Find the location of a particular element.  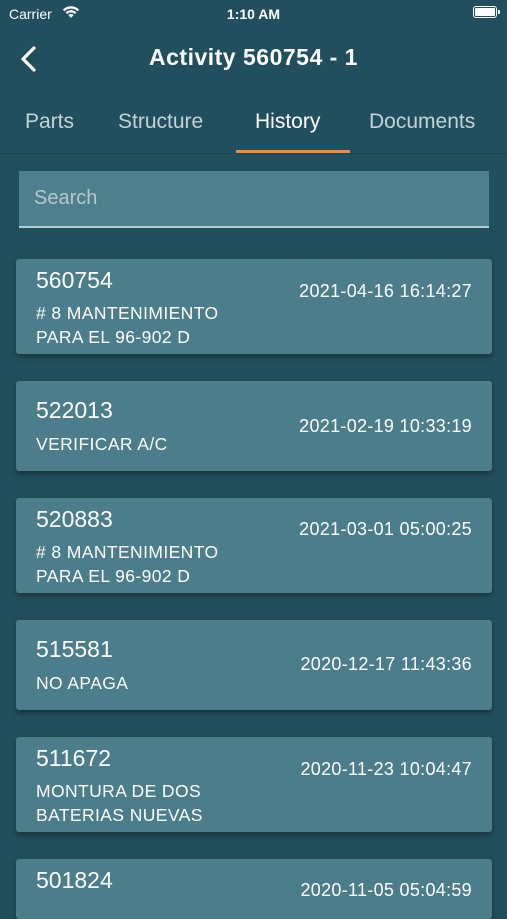

status-bar: Carrier 1:10 AM is located at coordinates (253, 14).